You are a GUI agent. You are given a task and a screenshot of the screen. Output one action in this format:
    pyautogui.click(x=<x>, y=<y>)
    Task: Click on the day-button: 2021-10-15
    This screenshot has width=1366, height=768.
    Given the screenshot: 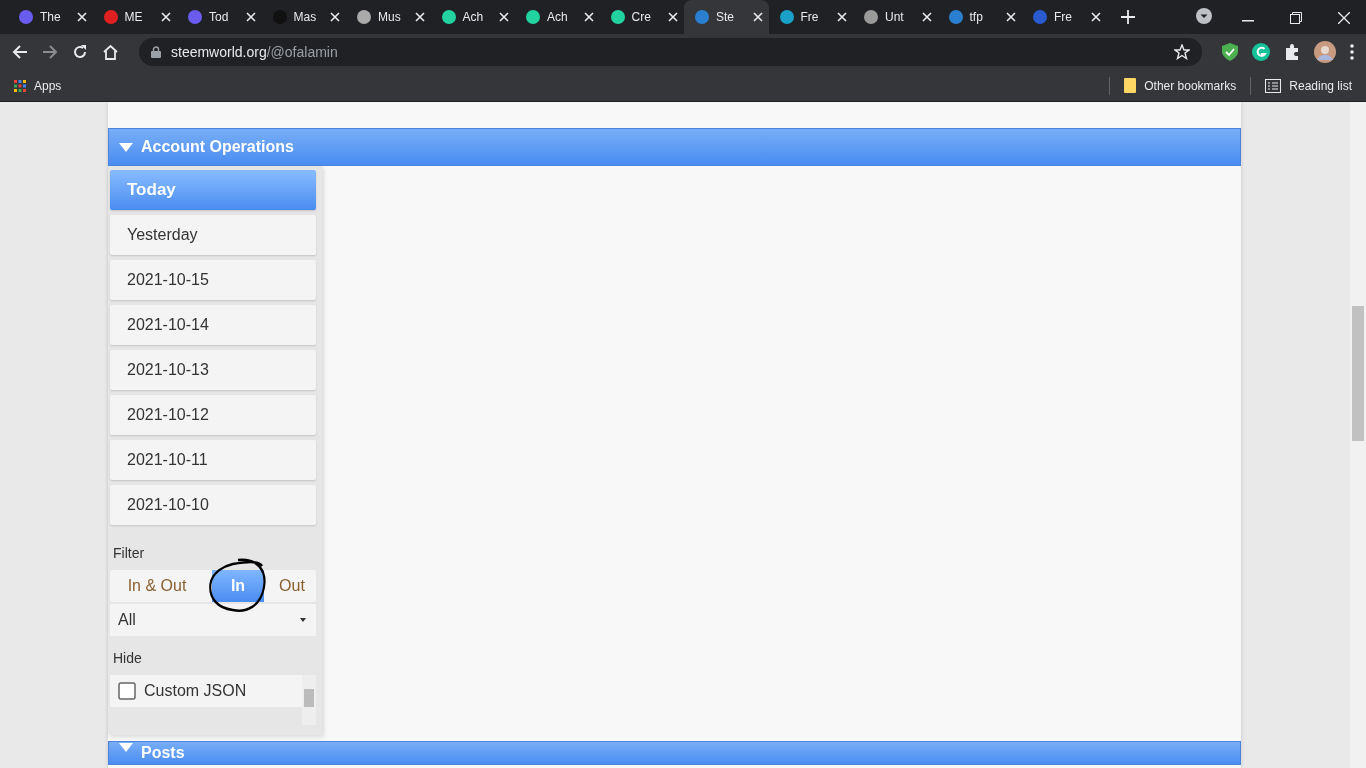 What is the action you would take?
    pyautogui.click(x=213, y=280)
    